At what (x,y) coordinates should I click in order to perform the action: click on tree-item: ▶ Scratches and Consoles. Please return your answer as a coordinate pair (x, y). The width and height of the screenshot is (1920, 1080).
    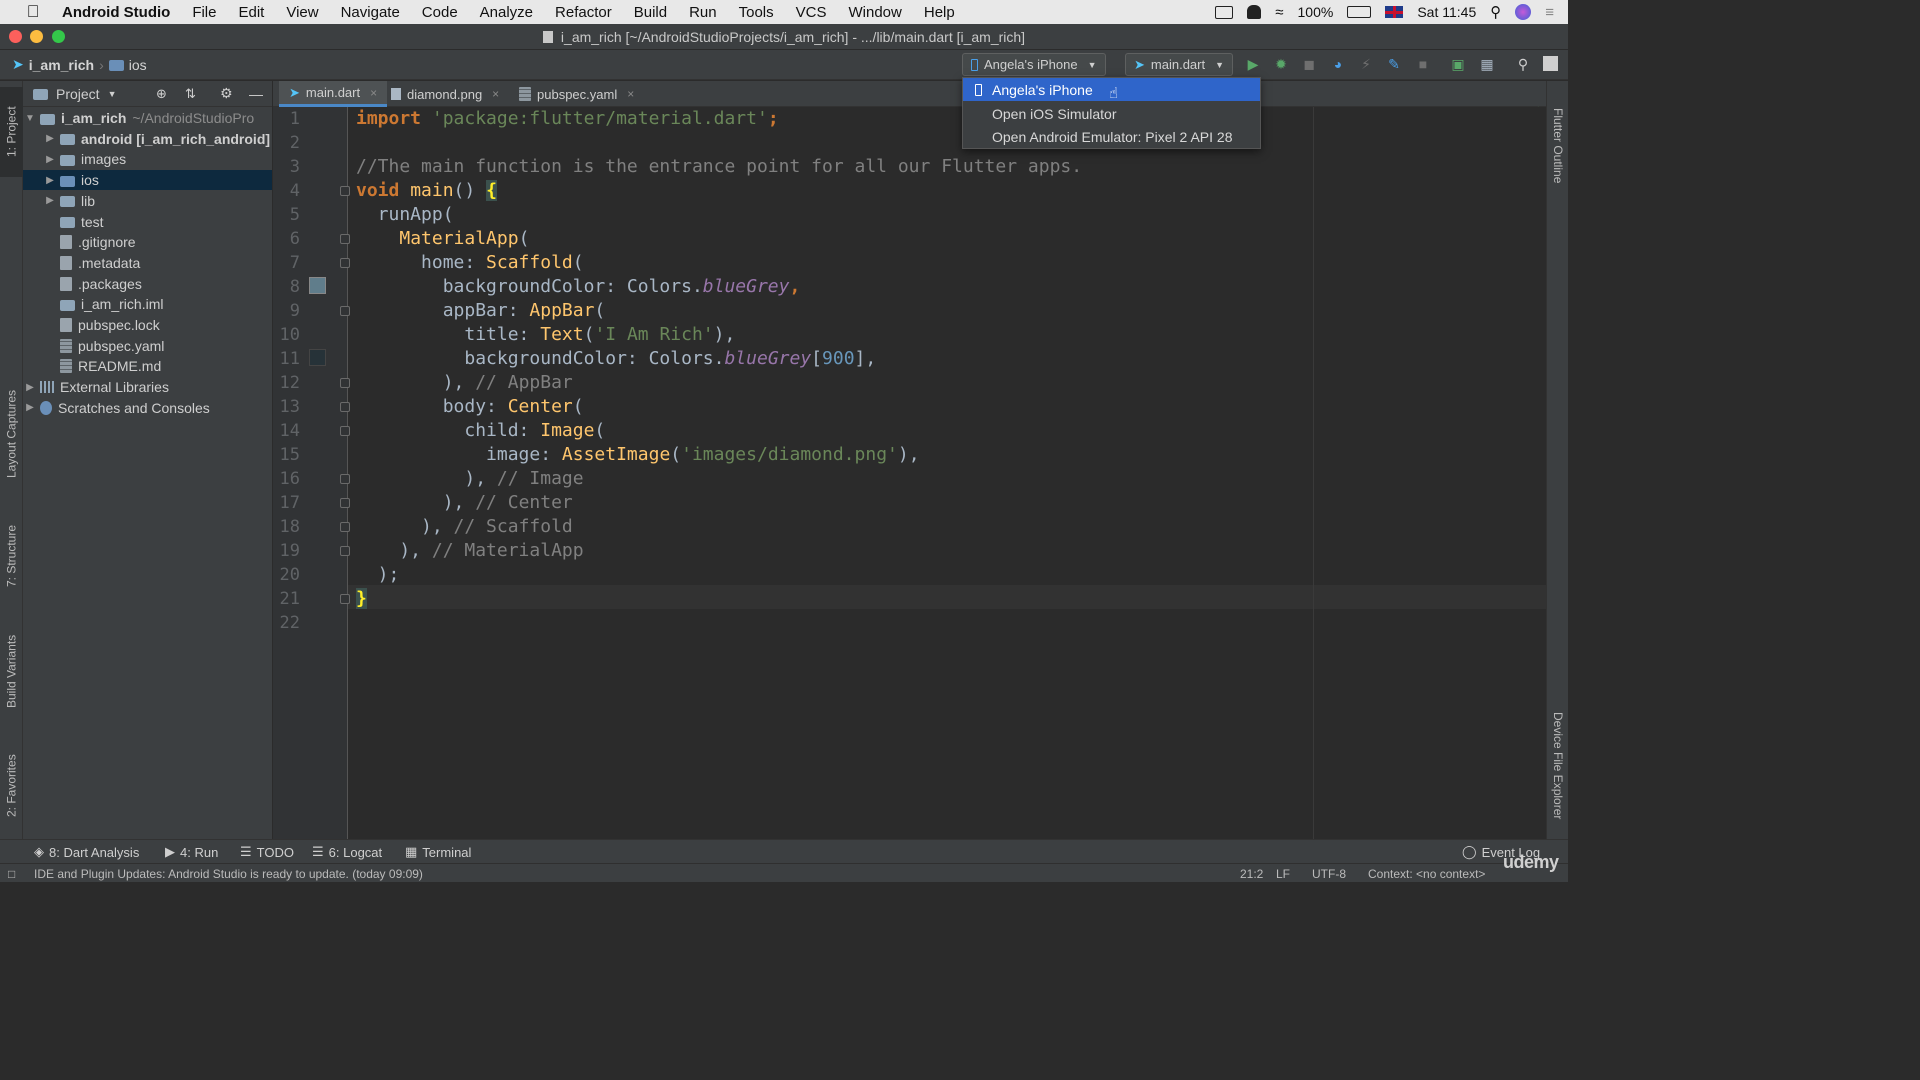
    Looking at the image, I should click on (147, 408).